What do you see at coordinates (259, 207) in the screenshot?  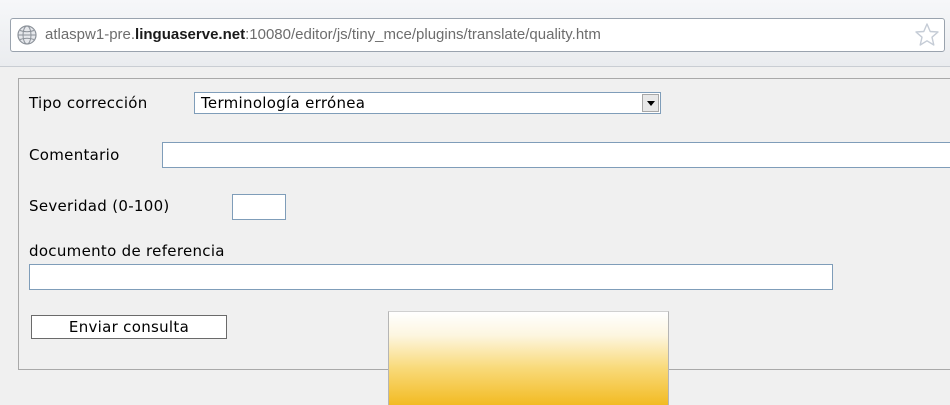 I see `severidad-input` at bounding box center [259, 207].